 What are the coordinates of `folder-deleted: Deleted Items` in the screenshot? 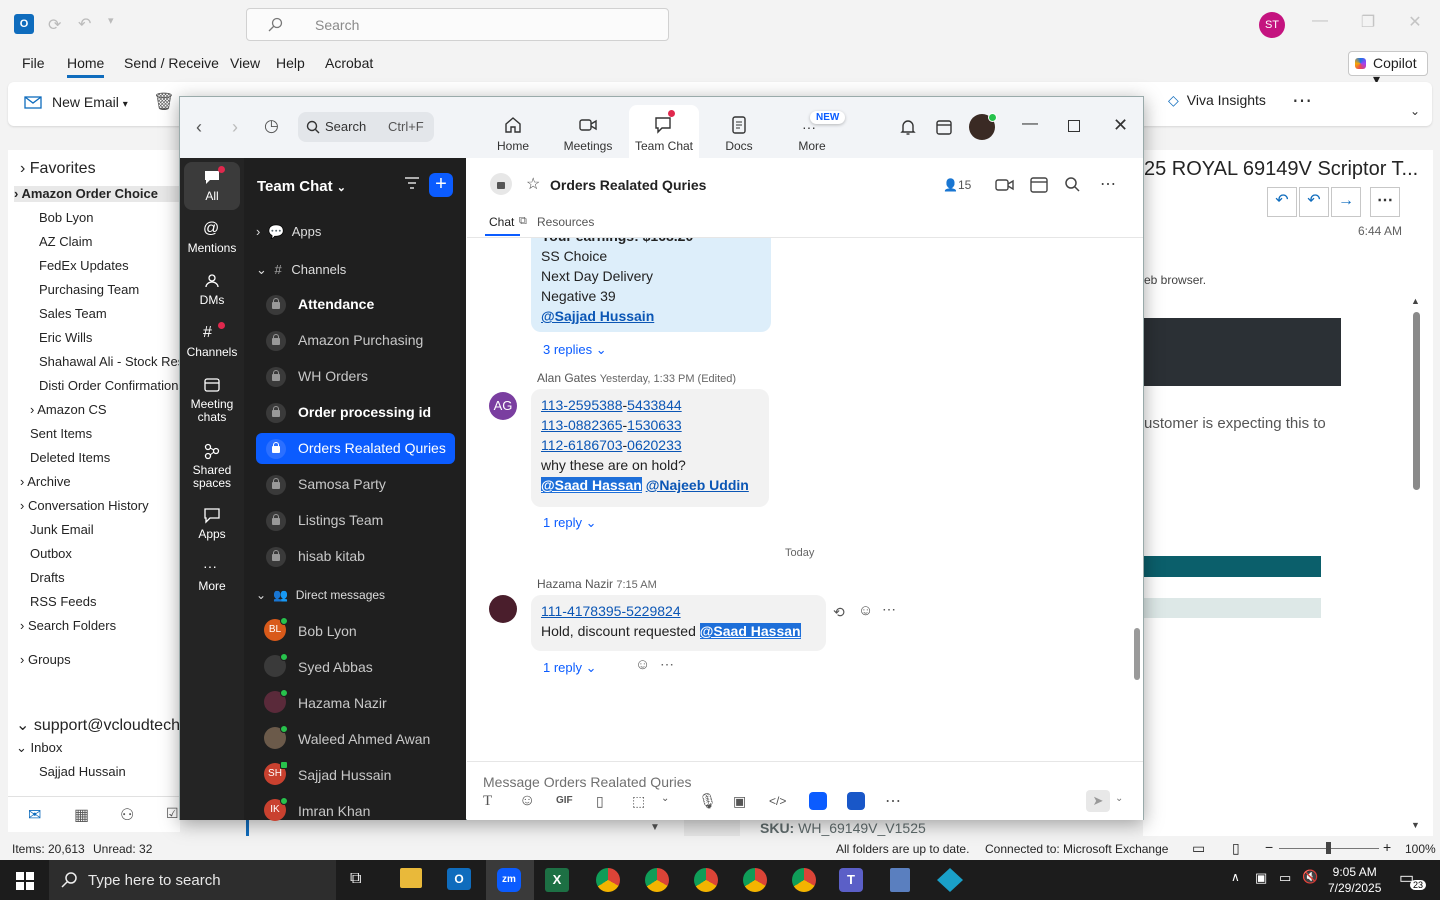 It's located at (70, 457).